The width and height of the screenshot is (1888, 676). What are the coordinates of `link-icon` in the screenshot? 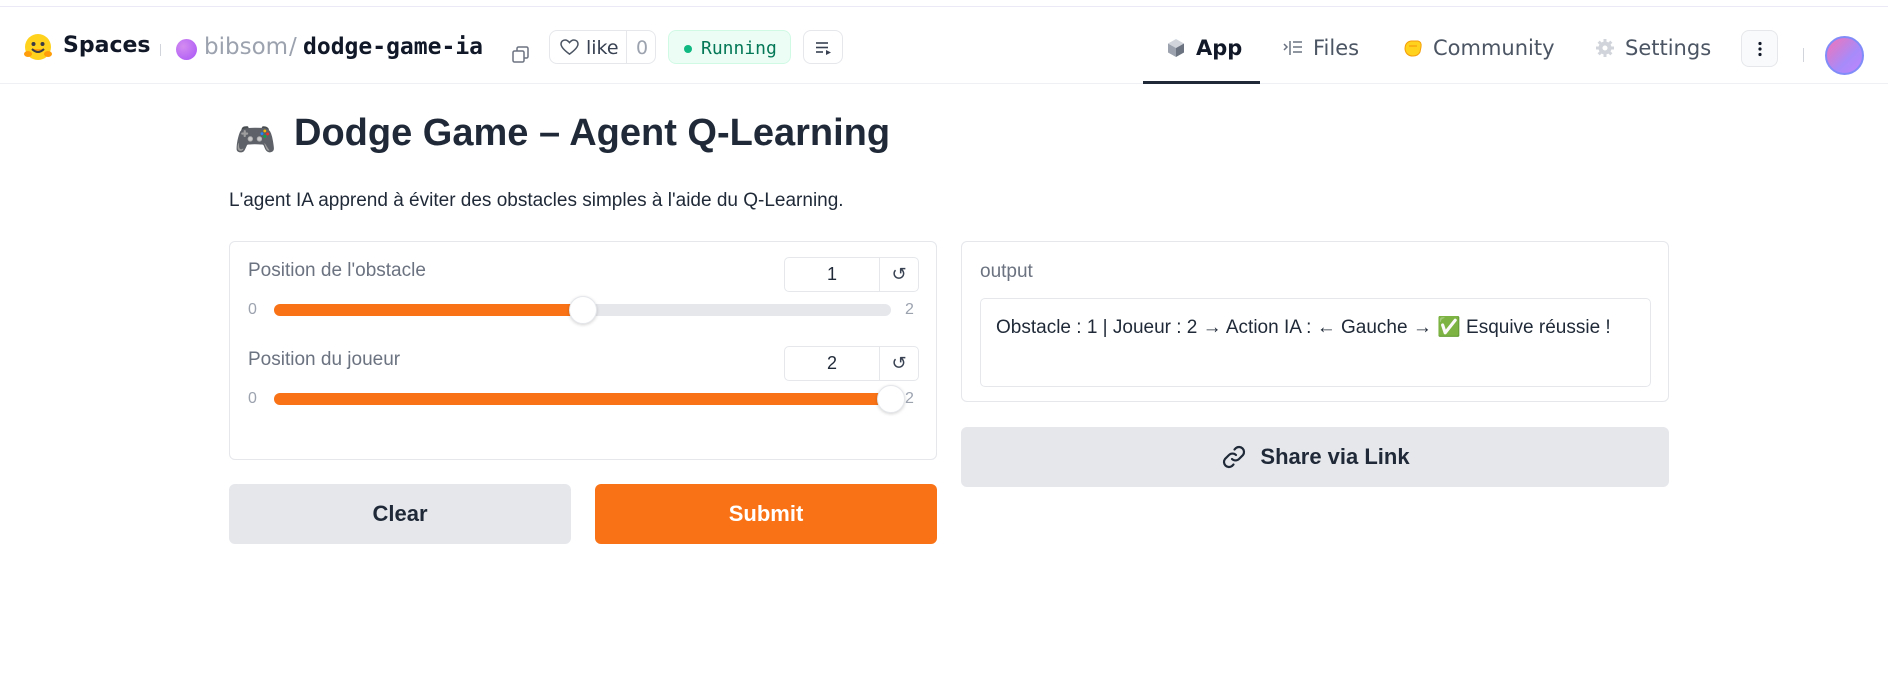 It's located at (1234, 457).